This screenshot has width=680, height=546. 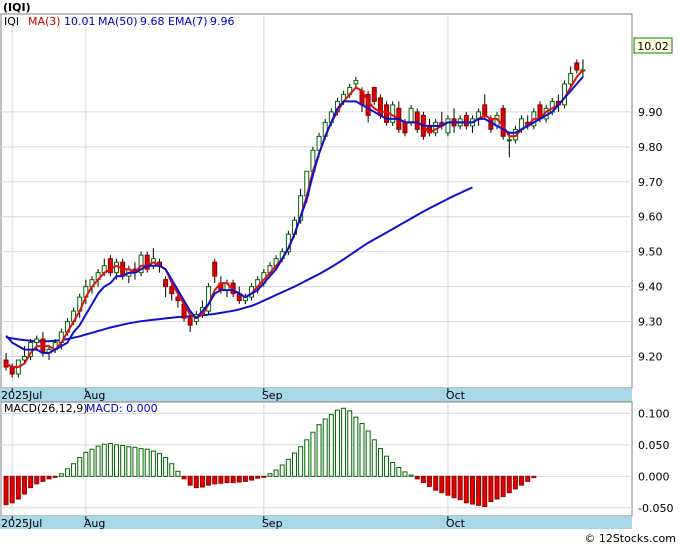 I want to click on price-y-tick-label: 9.40, so click(x=650, y=287).